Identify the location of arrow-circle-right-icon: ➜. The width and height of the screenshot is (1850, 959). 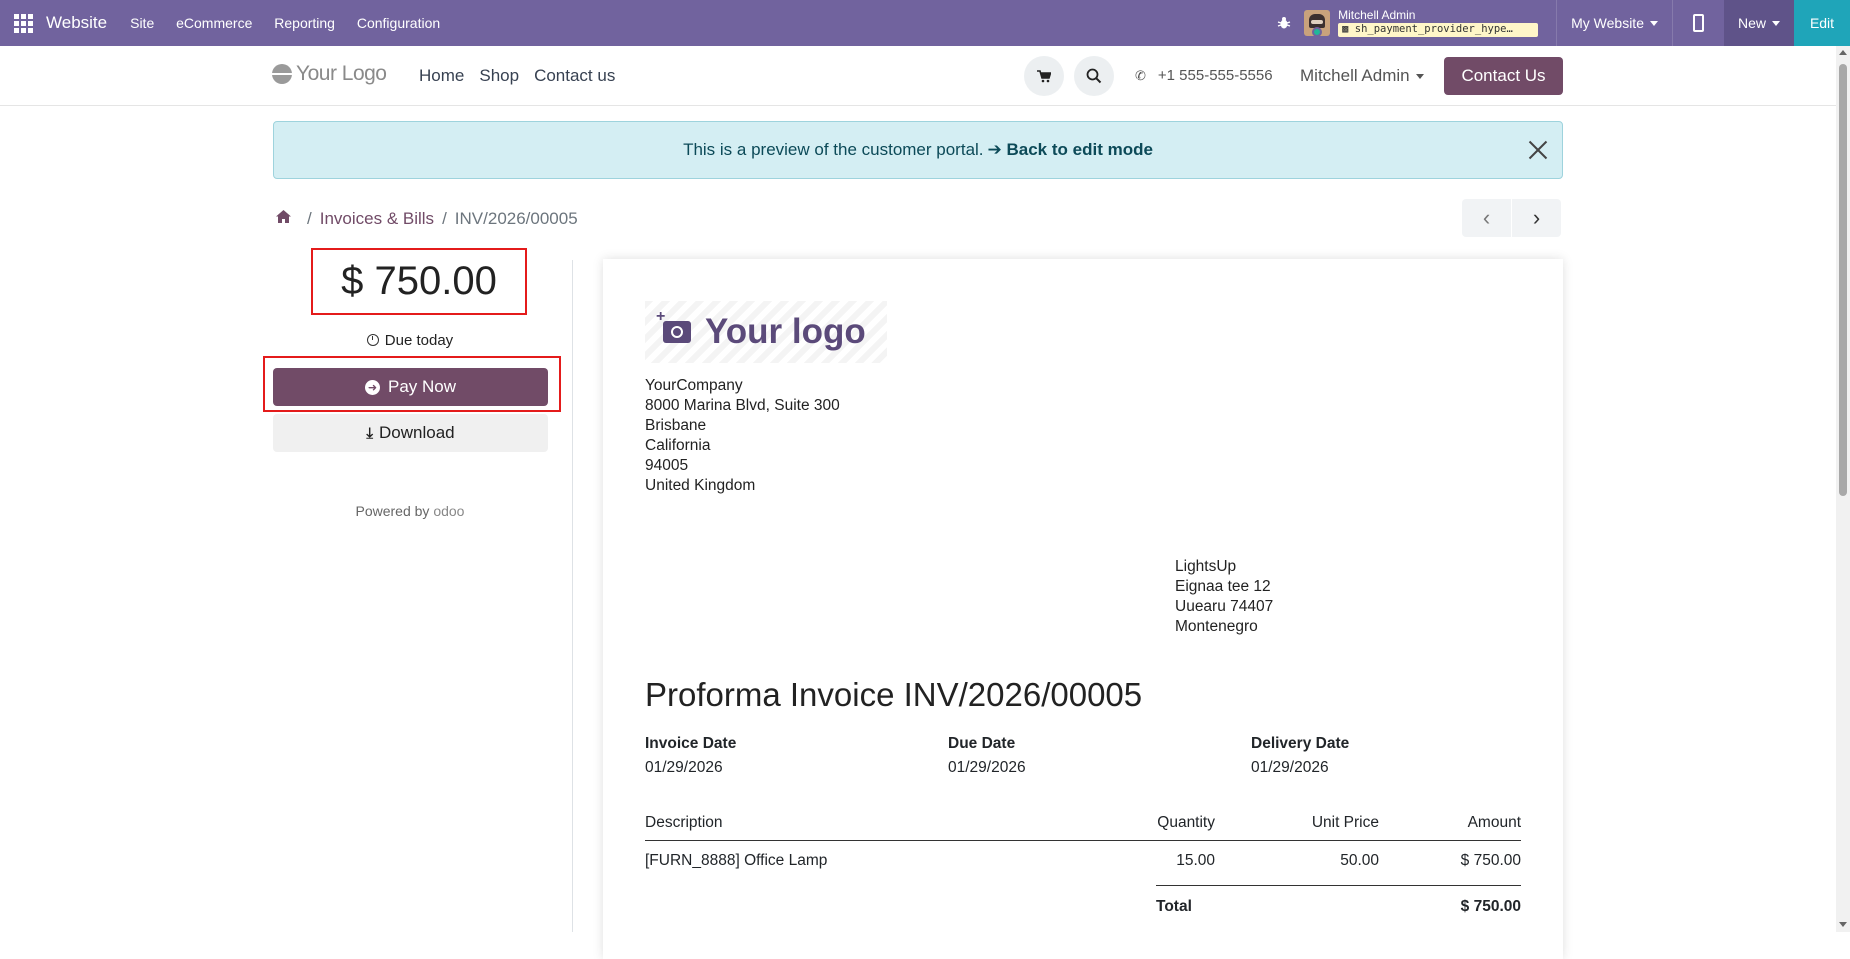
(372, 387).